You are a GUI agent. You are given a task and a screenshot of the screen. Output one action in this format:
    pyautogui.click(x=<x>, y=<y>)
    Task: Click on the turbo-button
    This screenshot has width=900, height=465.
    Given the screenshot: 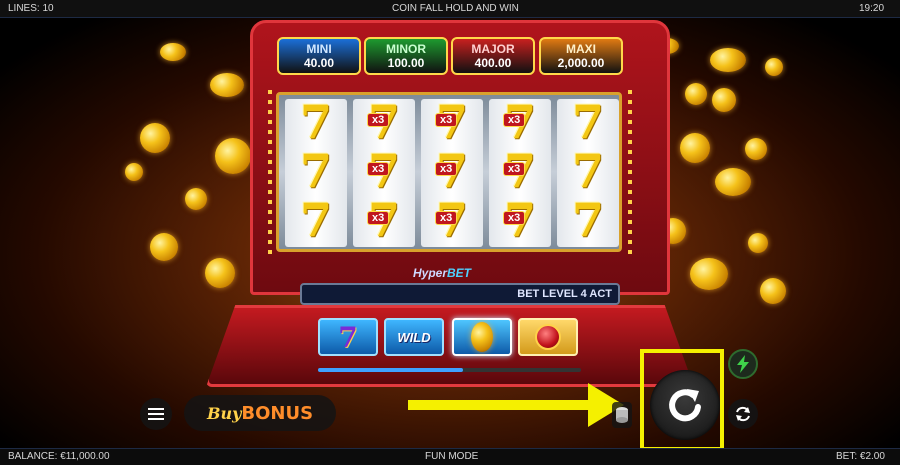 What is the action you would take?
    pyautogui.click(x=743, y=364)
    